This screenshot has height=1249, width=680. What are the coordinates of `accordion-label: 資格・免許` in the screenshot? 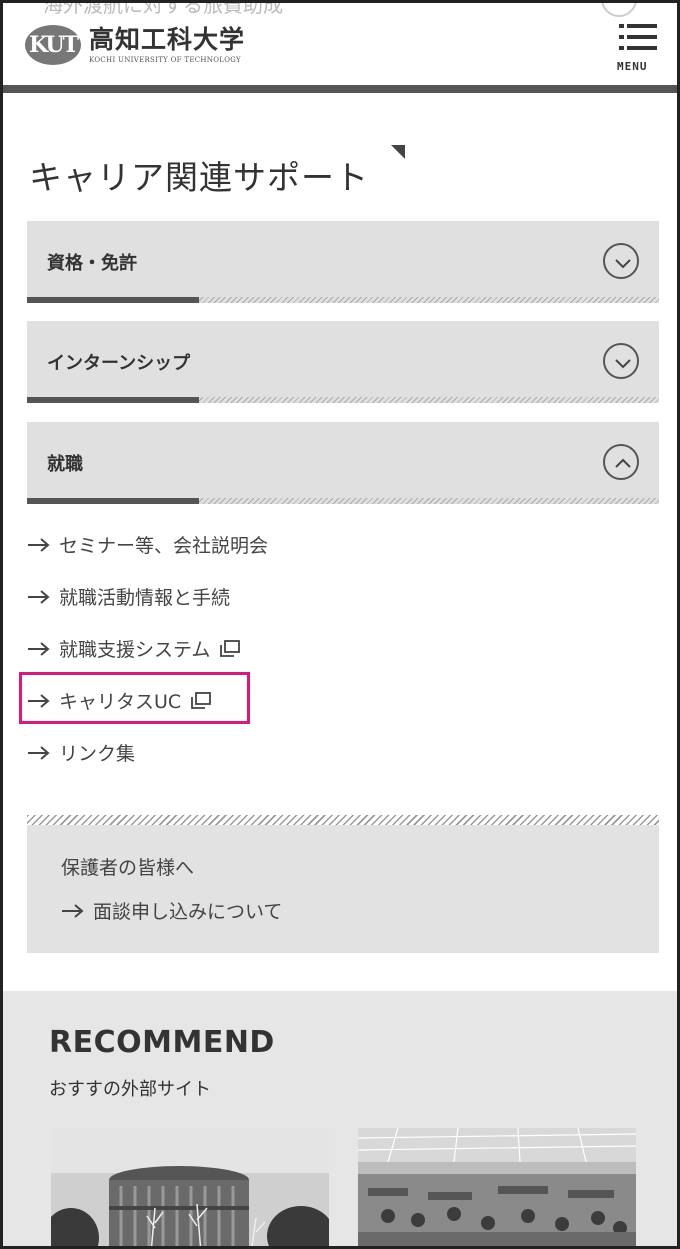 It's located at (92, 263).